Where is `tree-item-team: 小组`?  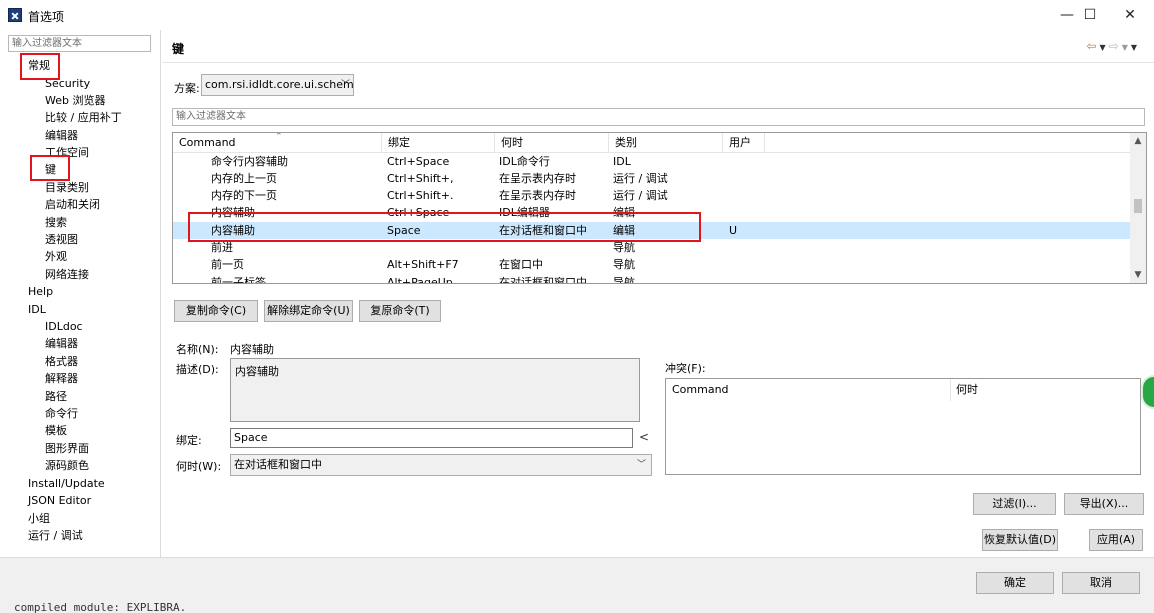
tree-item-team: 小组 is located at coordinates (39, 518).